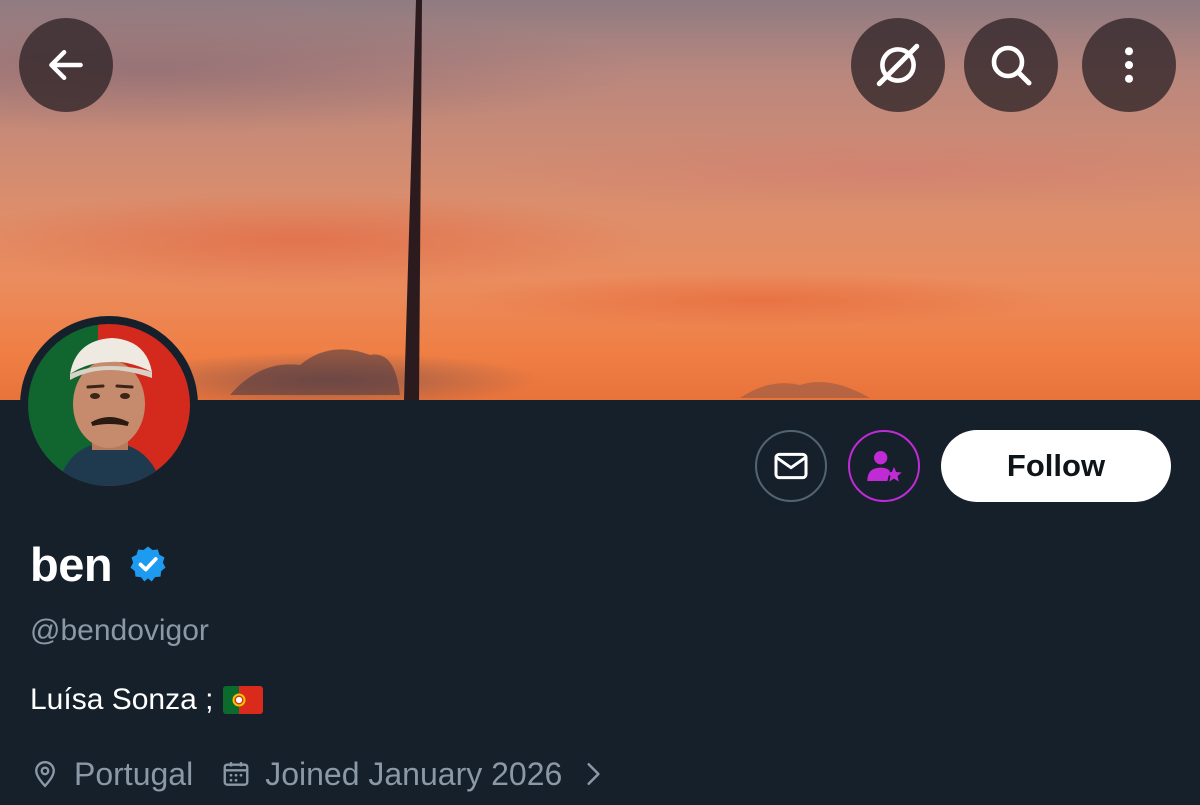  I want to click on back-button, so click(66, 65).